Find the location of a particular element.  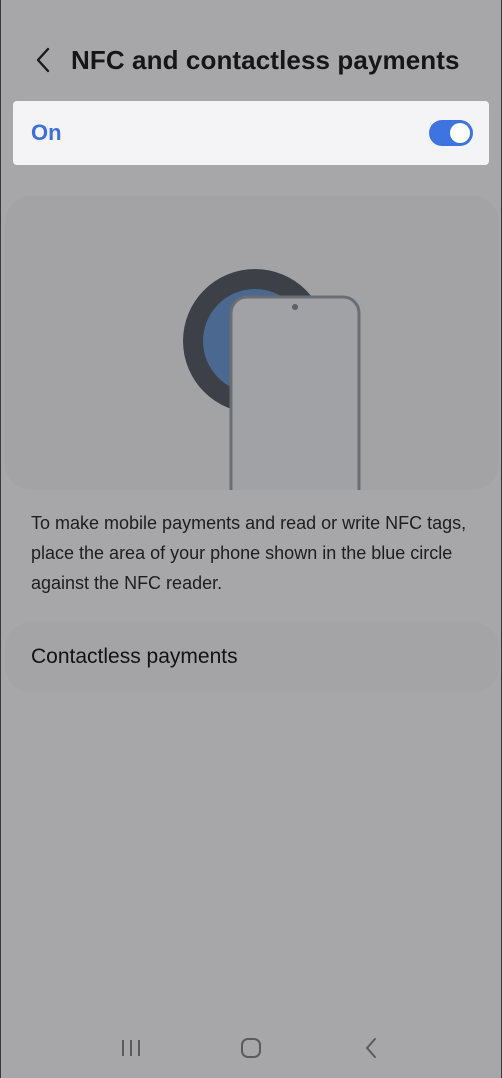

back-button is located at coordinates (43, 60).